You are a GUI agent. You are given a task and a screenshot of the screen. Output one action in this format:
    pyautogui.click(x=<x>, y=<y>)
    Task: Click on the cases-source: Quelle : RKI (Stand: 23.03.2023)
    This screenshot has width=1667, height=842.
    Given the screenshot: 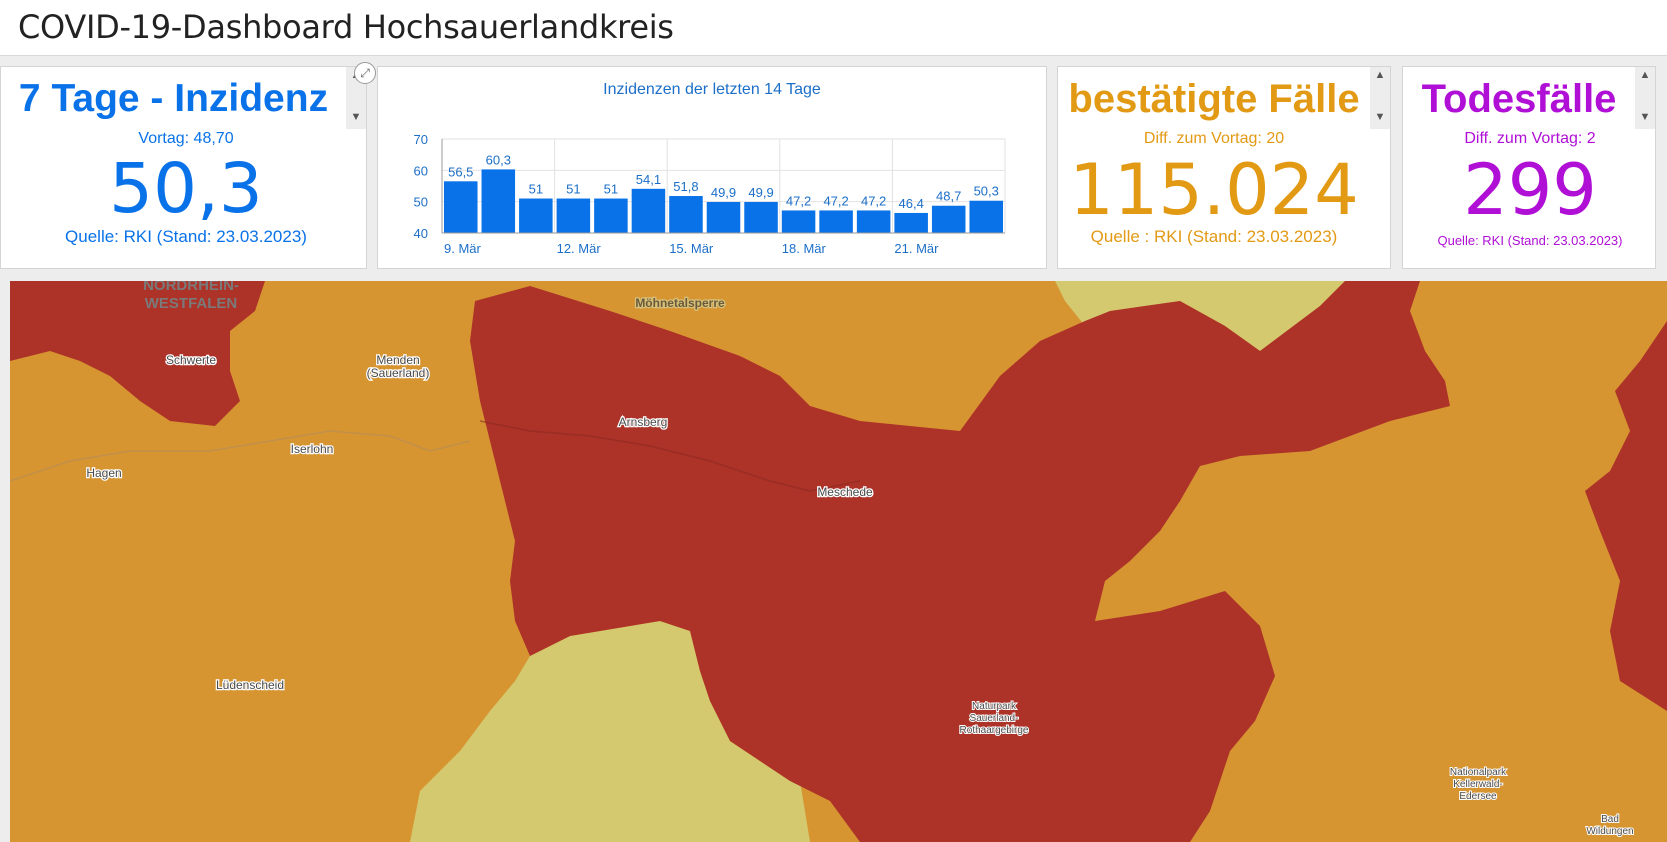 What is the action you would take?
    pyautogui.click(x=1214, y=236)
    